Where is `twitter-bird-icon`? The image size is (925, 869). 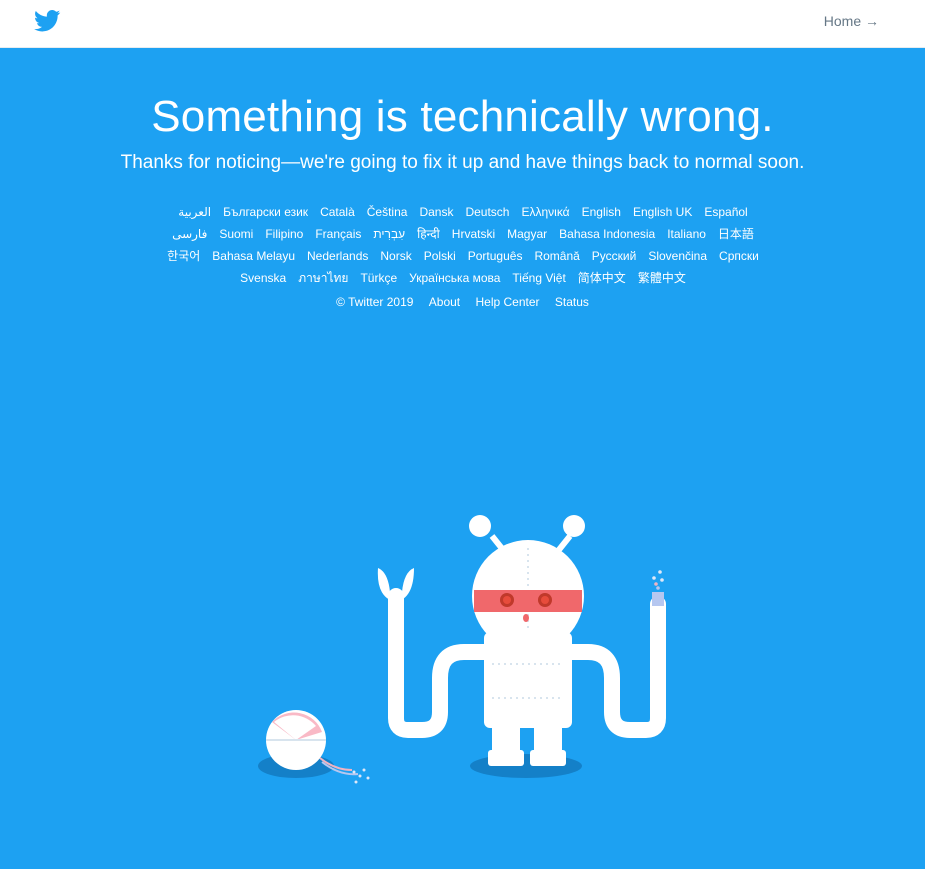 twitter-bird-icon is located at coordinates (47, 21).